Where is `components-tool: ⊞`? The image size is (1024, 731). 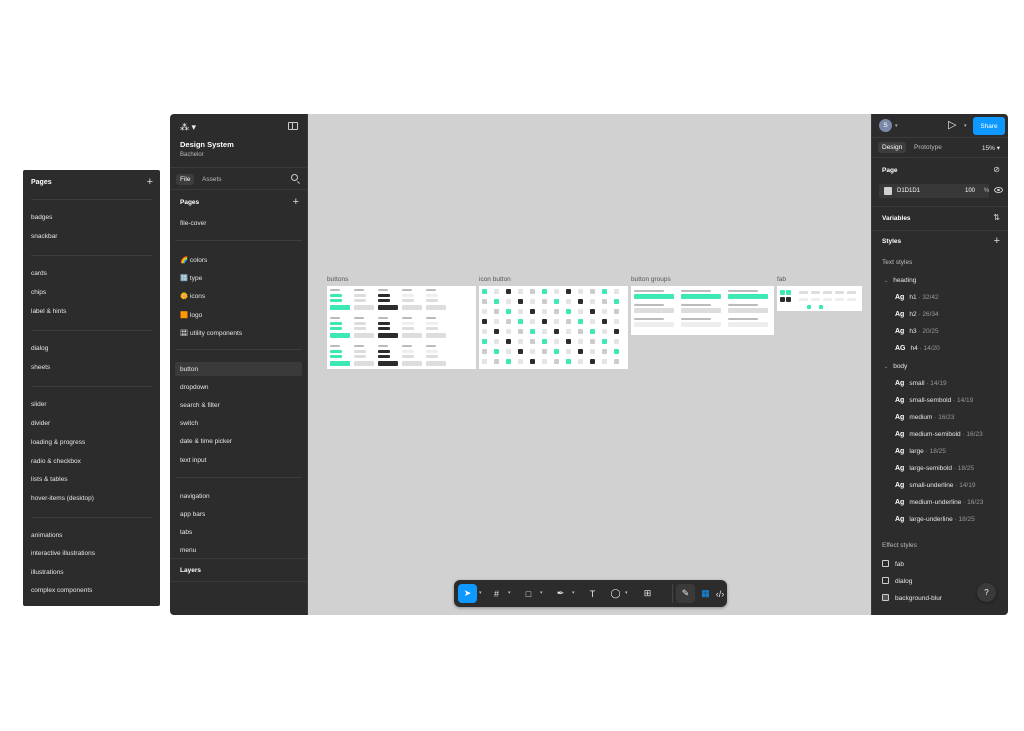 components-tool: ⊞ is located at coordinates (647, 593).